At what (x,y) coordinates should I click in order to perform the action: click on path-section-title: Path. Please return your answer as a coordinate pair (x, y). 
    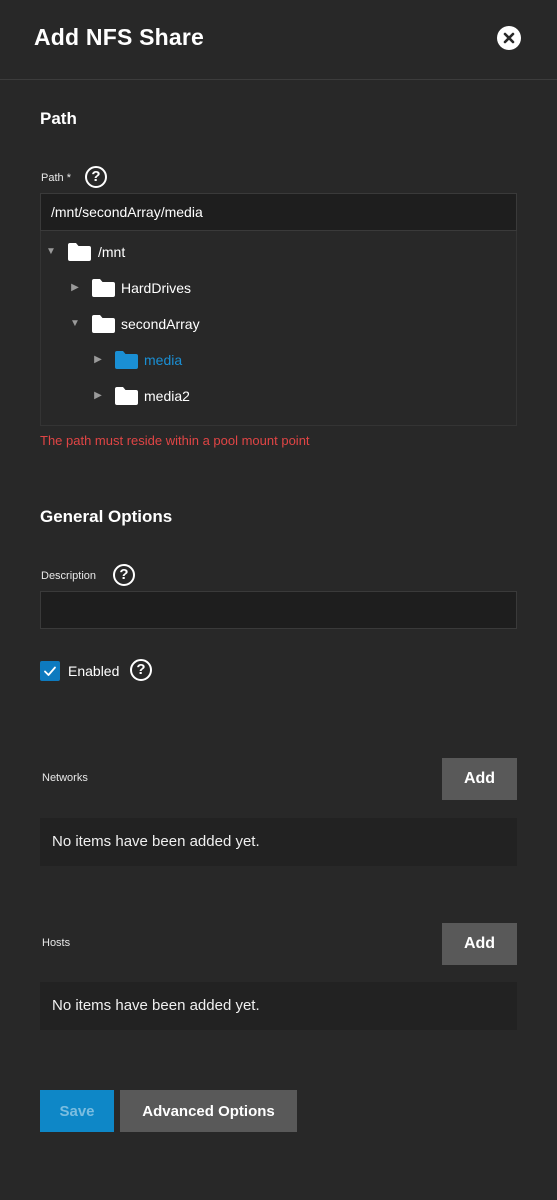
    Looking at the image, I should click on (58, 118).